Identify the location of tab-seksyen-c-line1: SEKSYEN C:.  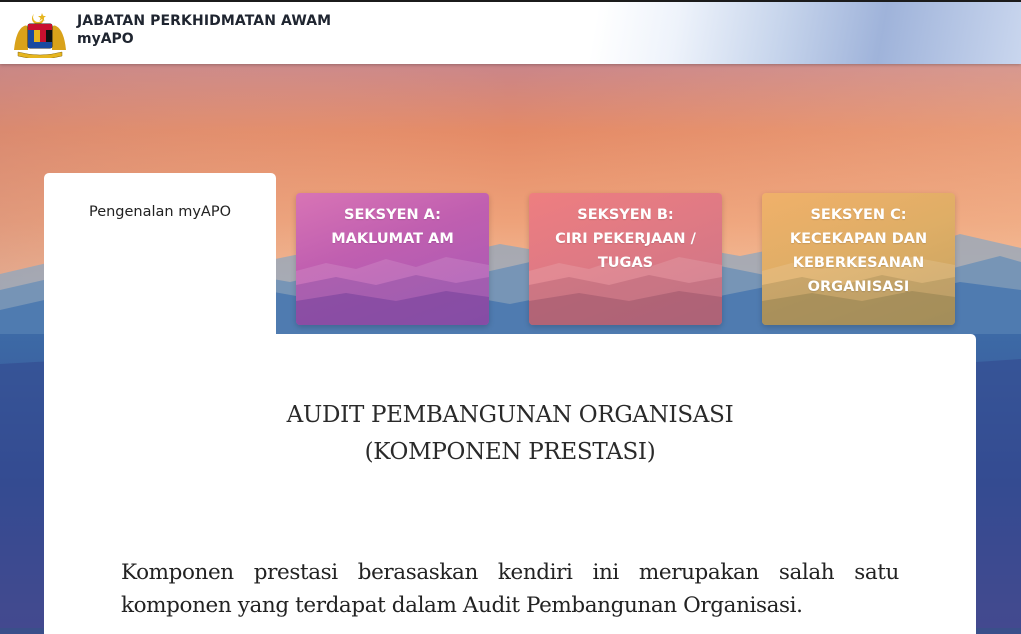
(858, 215).